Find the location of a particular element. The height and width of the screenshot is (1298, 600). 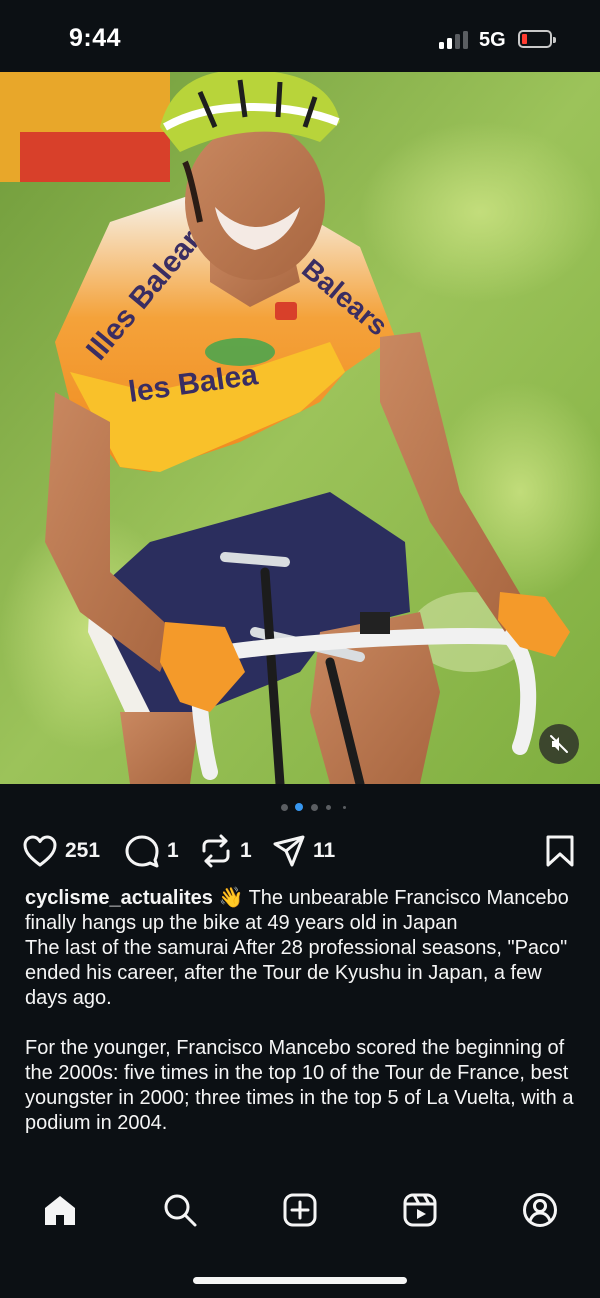

repost-count: 1 is located at coordinates (246, 850).